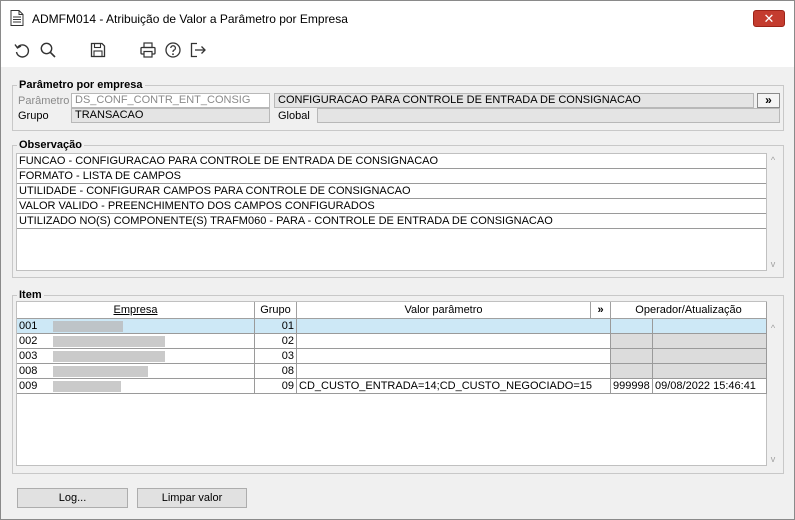  What do you see at coordinates (30, 295) in the screenshot?
I see `item-legend: Item` at bounding box center [30, 295].